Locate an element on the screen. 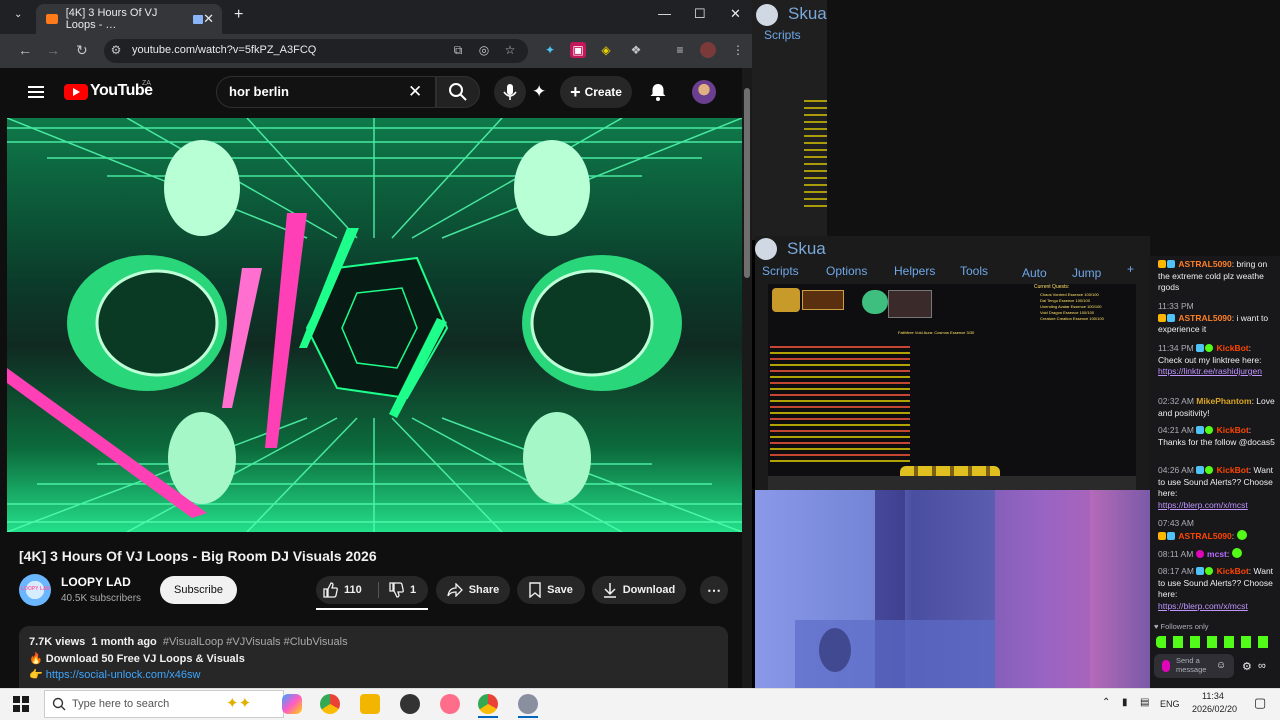 This screenshot has height=720, width=1280. notifications-icon: ▢ is located at coordinates (1260, 703).